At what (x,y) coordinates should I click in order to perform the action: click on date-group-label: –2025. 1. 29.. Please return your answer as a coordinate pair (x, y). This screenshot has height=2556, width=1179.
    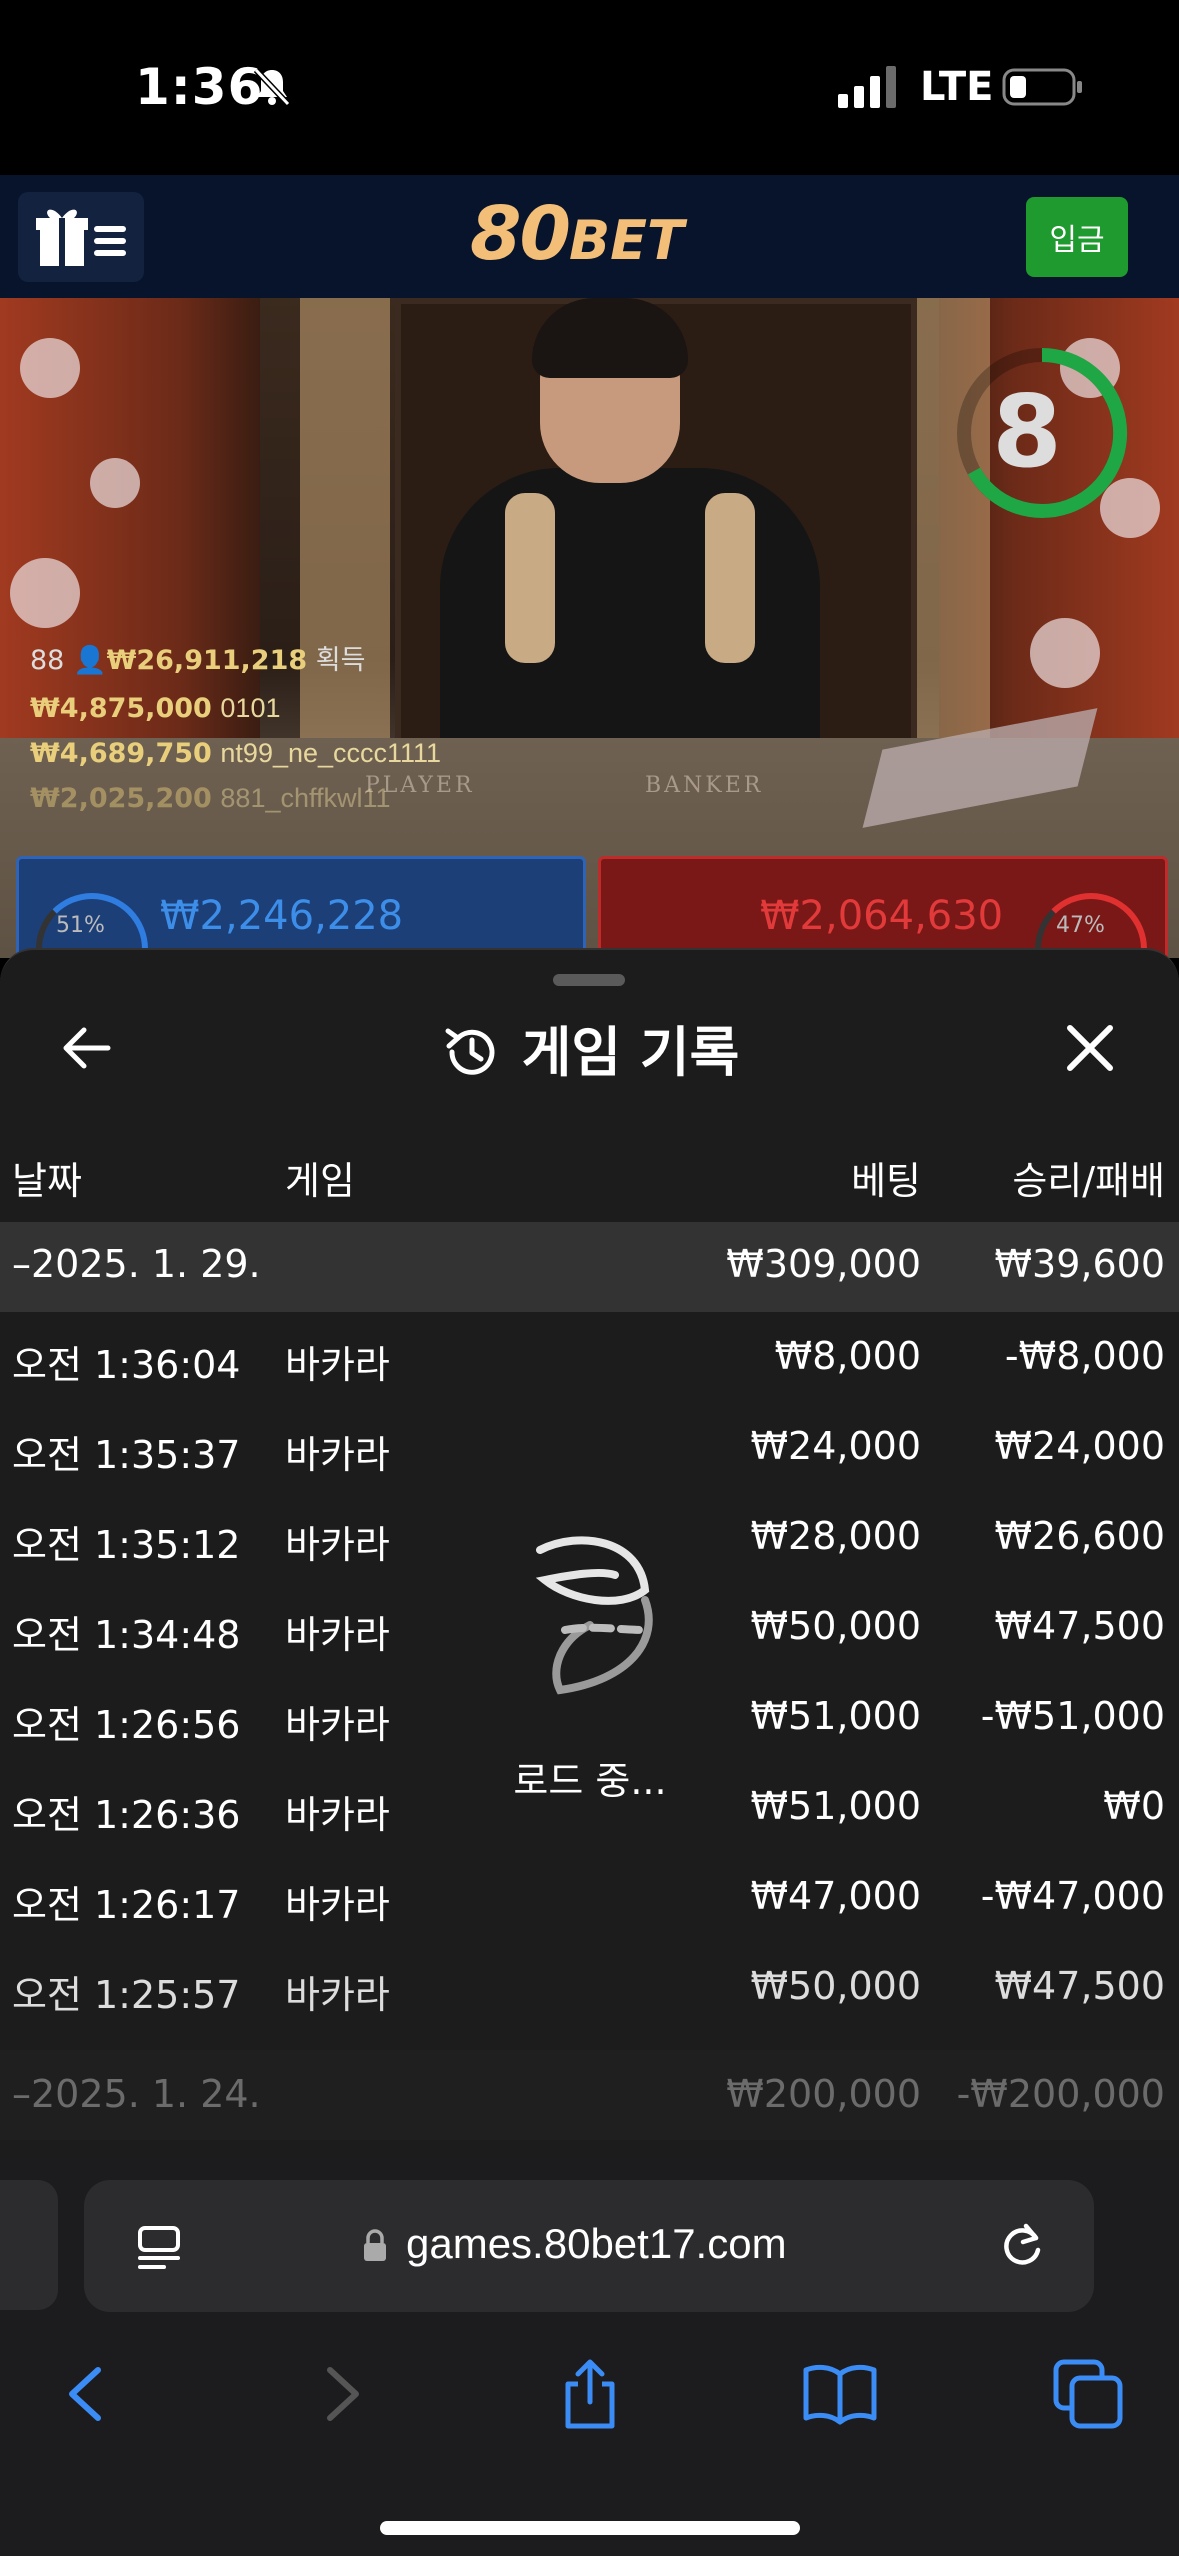
    Looking at the image, I should click on (136, 1264).